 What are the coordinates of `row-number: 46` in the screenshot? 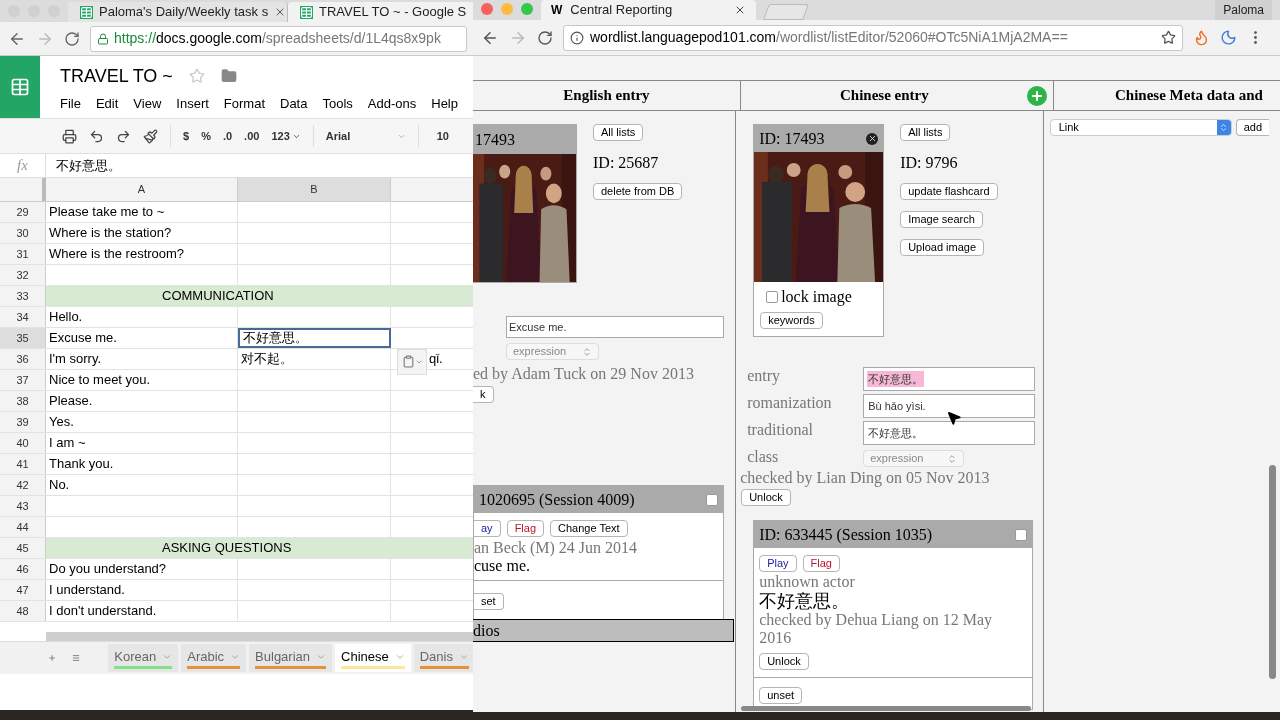 It's located at (23, 569).